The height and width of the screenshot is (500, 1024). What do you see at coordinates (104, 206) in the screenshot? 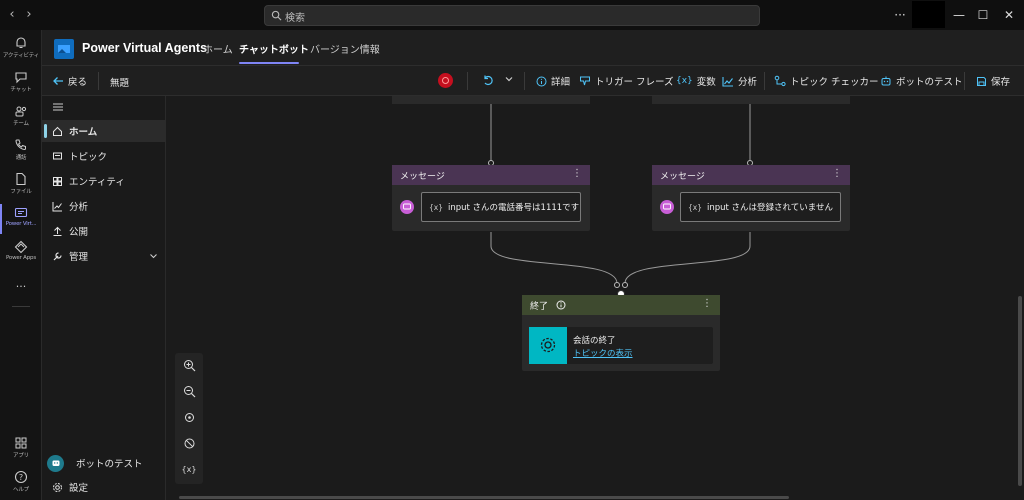
I see `nav-item-analytics: 分析` at bounding box center [104, 206].